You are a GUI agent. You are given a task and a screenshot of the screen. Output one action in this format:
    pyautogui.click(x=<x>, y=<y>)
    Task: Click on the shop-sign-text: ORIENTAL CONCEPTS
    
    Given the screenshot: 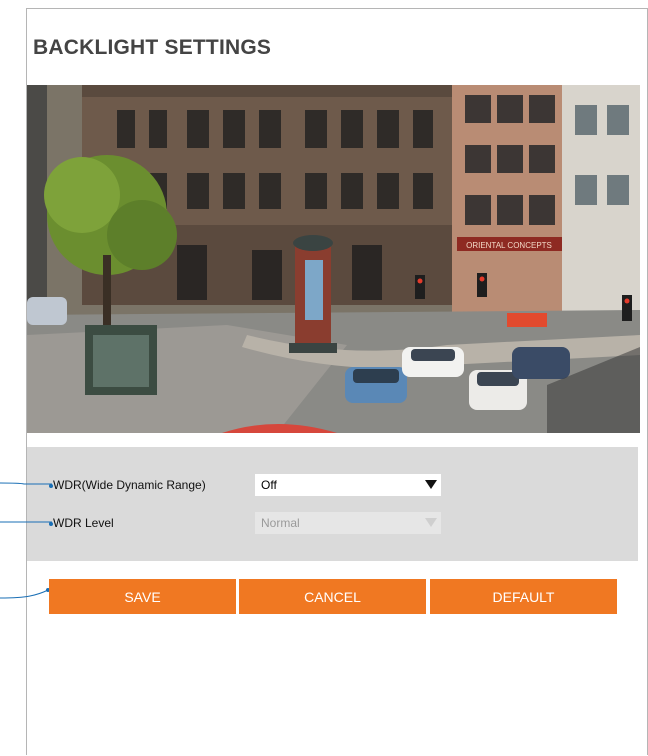 What is the action you would take?
    pyautogui.click(x=509, y=245)
    